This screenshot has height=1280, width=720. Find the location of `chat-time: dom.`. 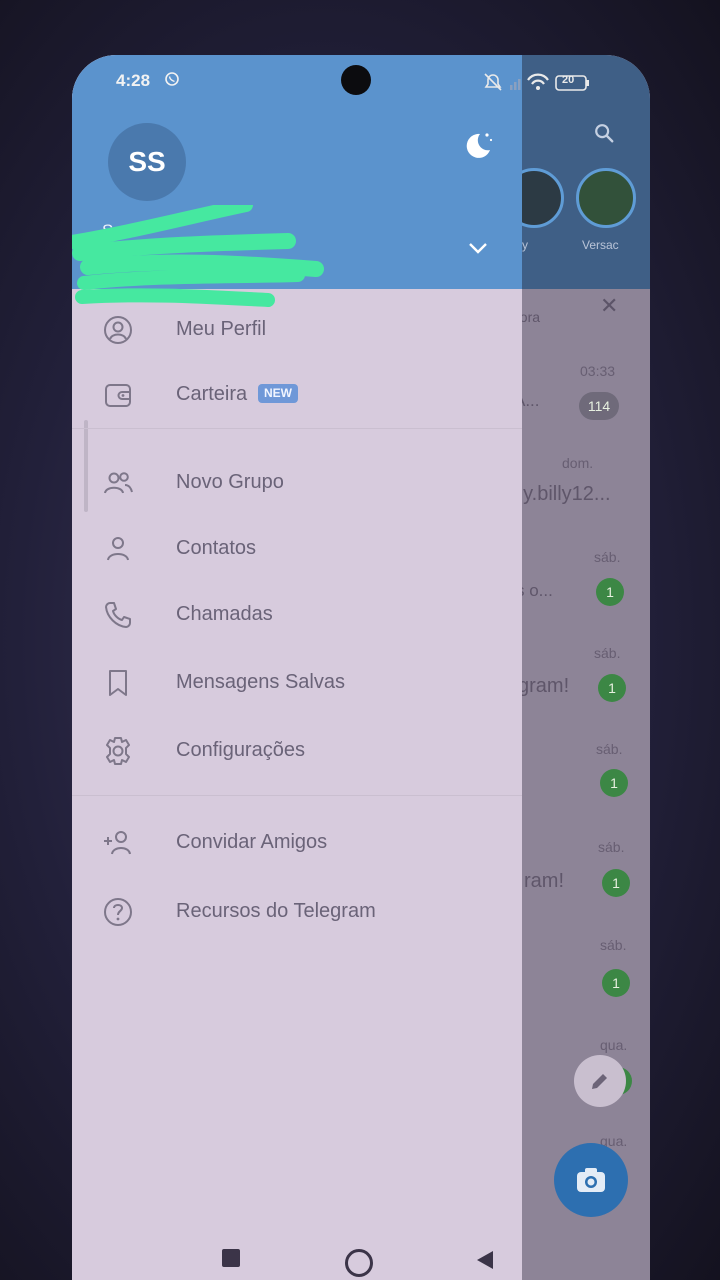

chat-time: dom. is located at coordinates (578, 463).